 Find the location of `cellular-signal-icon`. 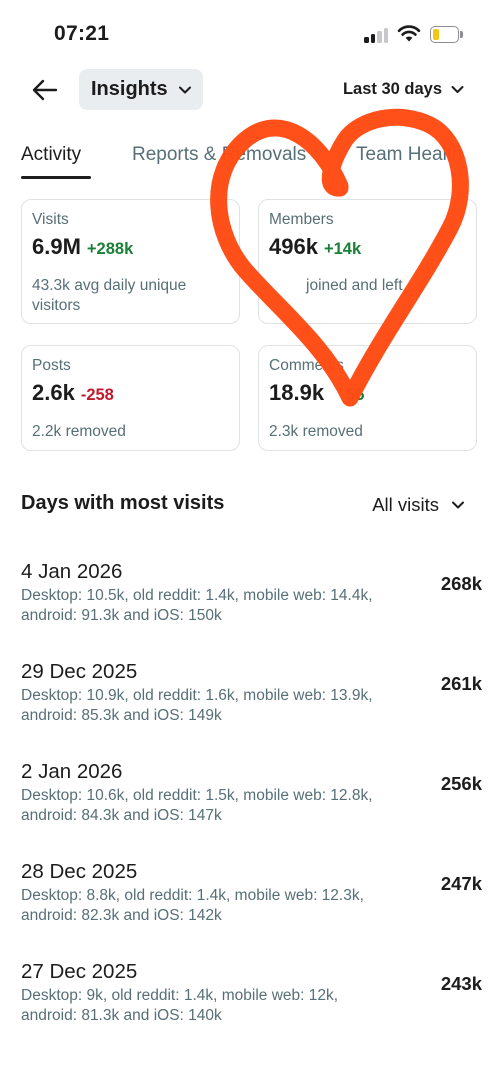

cellular-signal-icon is located at coordinates (377, 35).